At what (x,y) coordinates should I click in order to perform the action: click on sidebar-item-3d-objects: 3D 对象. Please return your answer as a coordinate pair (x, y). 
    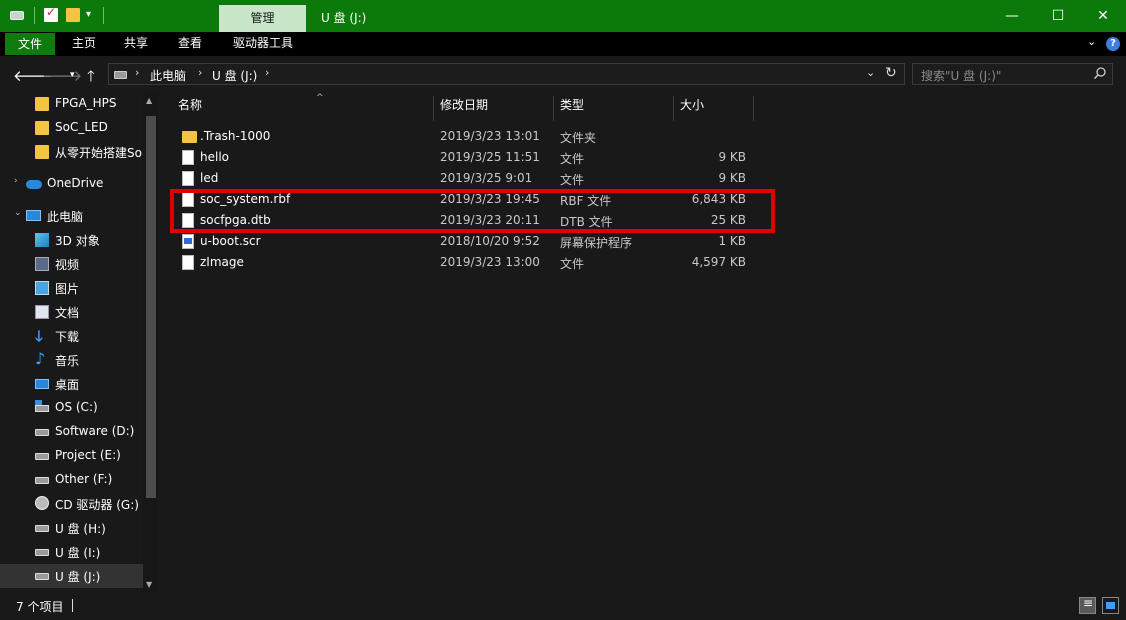
    Looking at the image, I should click on (71, 240).